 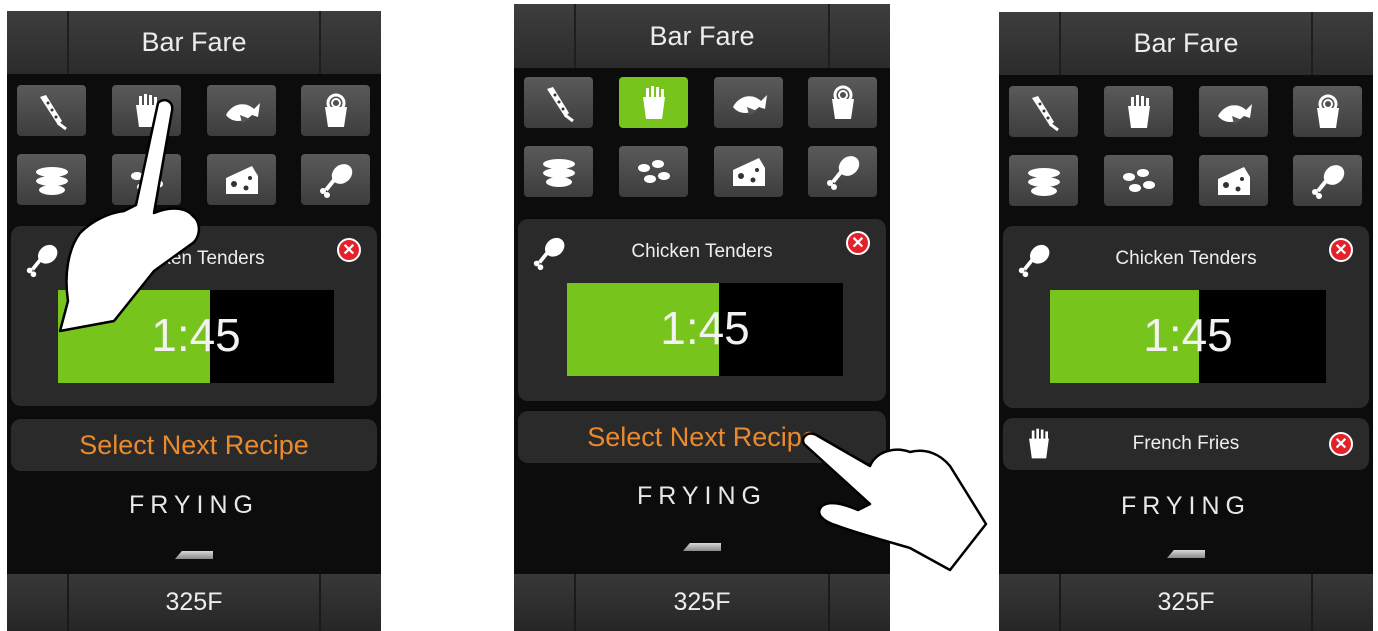 I want to click on queued-recipe-name: French Fries, so click(x=1186, y=443).